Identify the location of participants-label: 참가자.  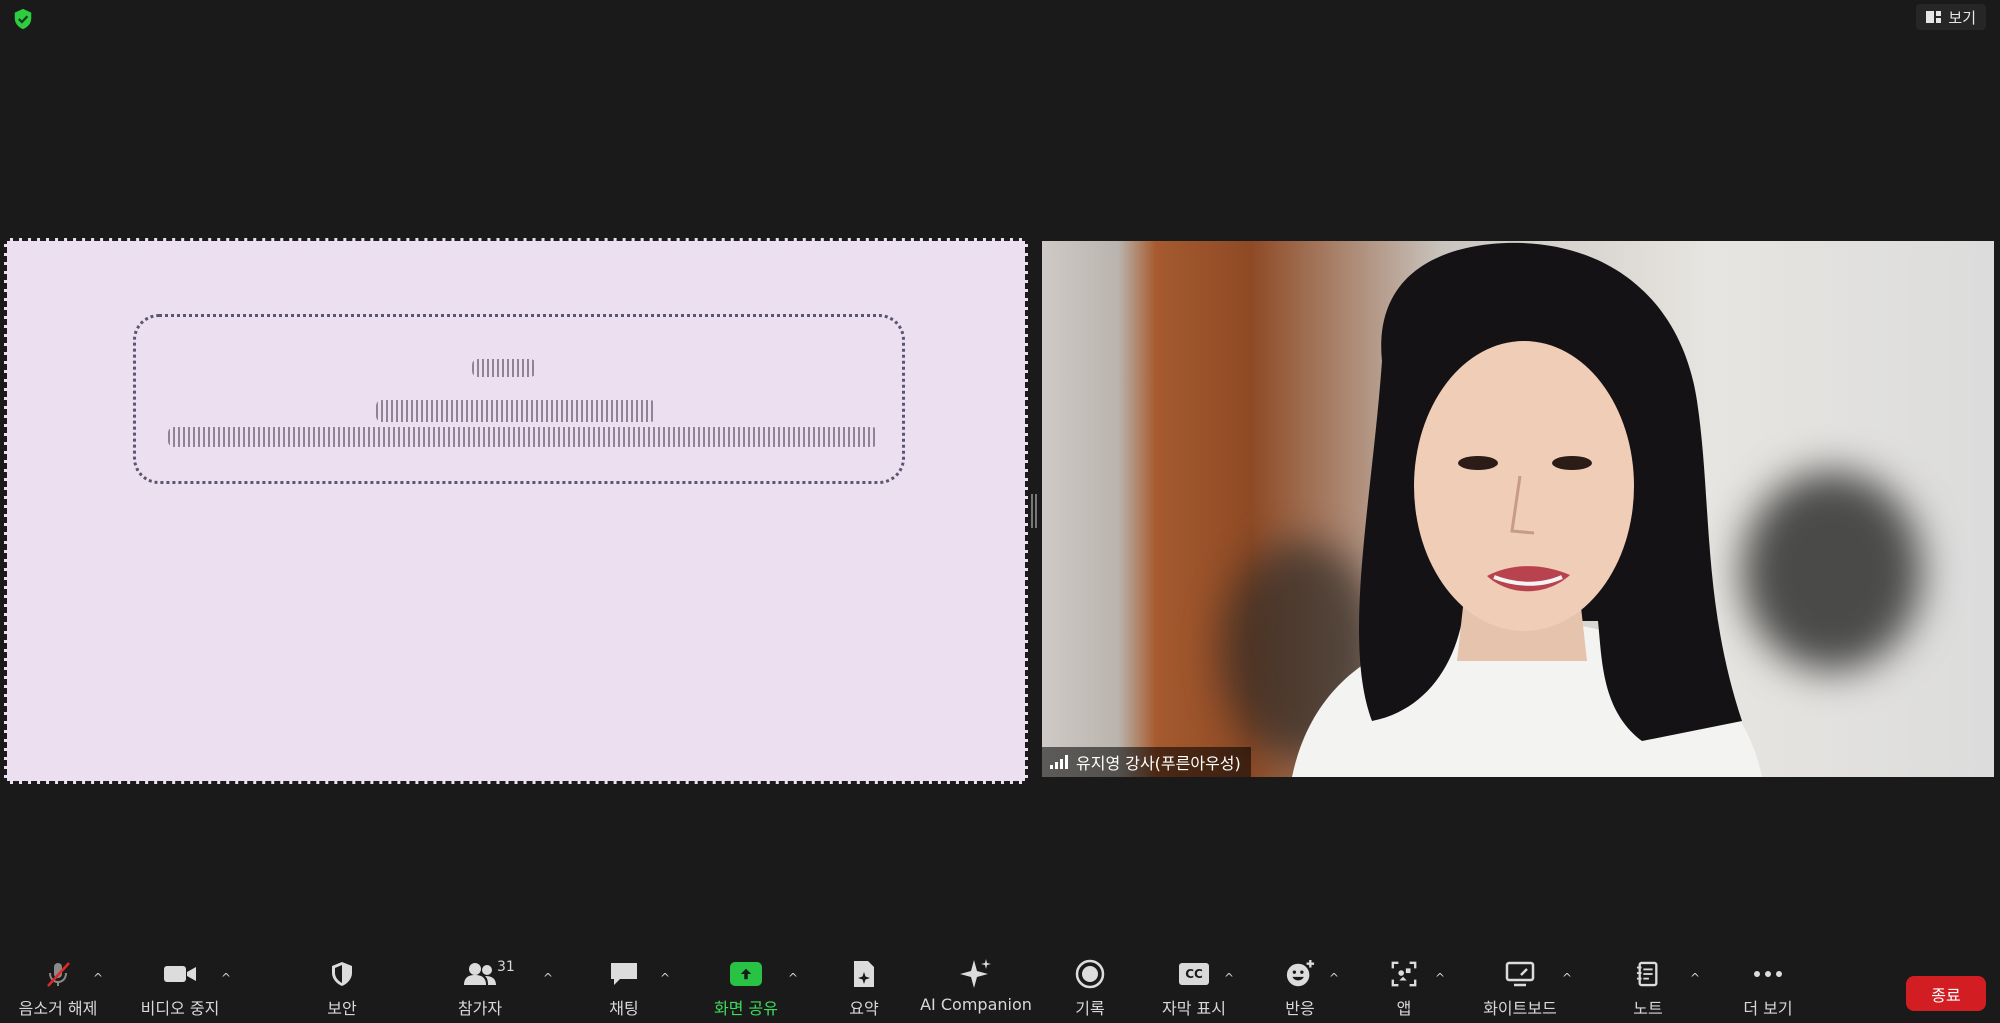
(480, 1008).